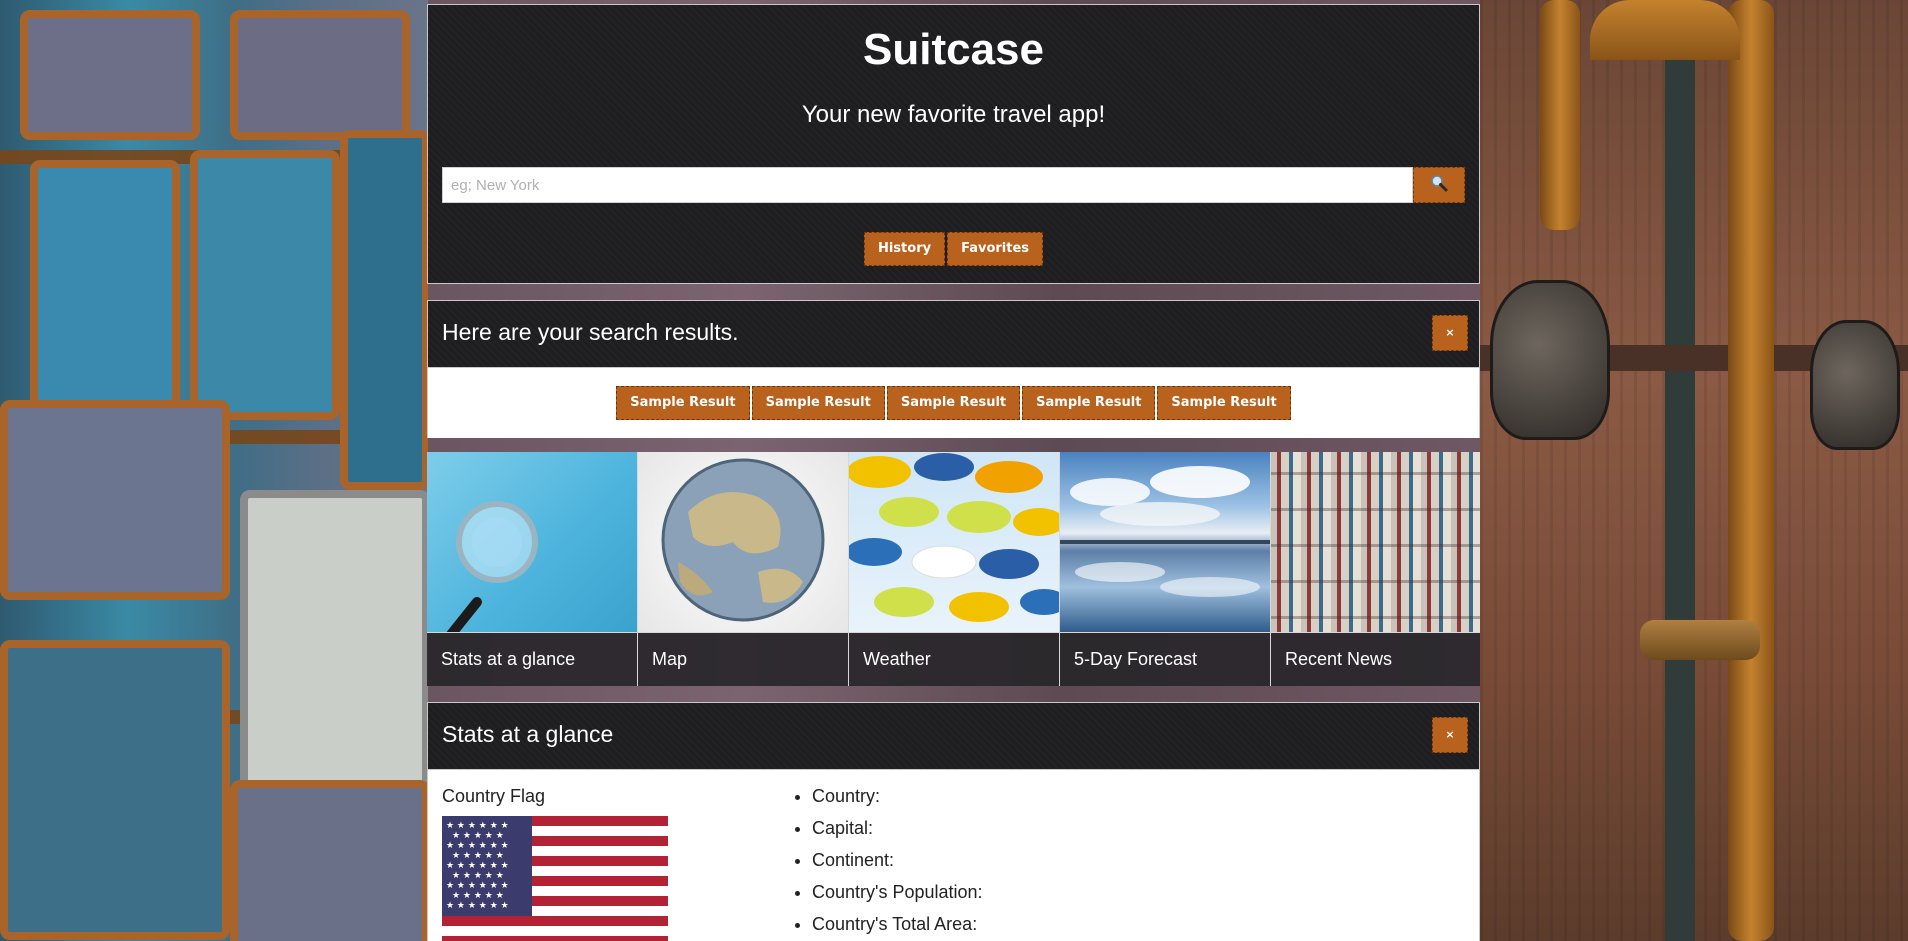  Describe the element at coordinates (528, 734) in the screenshot. I see `stats-heading: Stats at a glance` at that location.